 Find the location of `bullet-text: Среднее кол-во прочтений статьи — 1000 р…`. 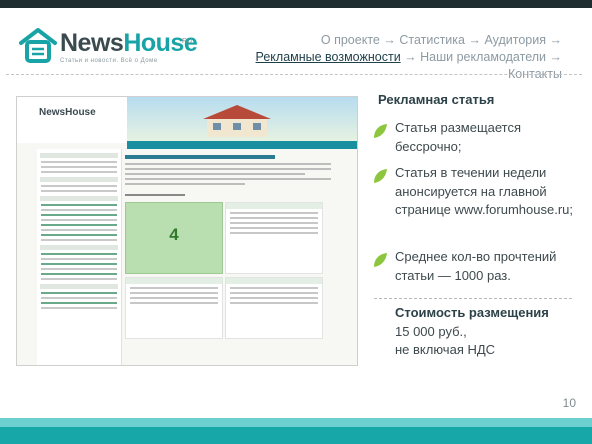

bullet-text: Среднее кол-во прочтений статьи — 1000 р… is located at coordinates (476, 266).